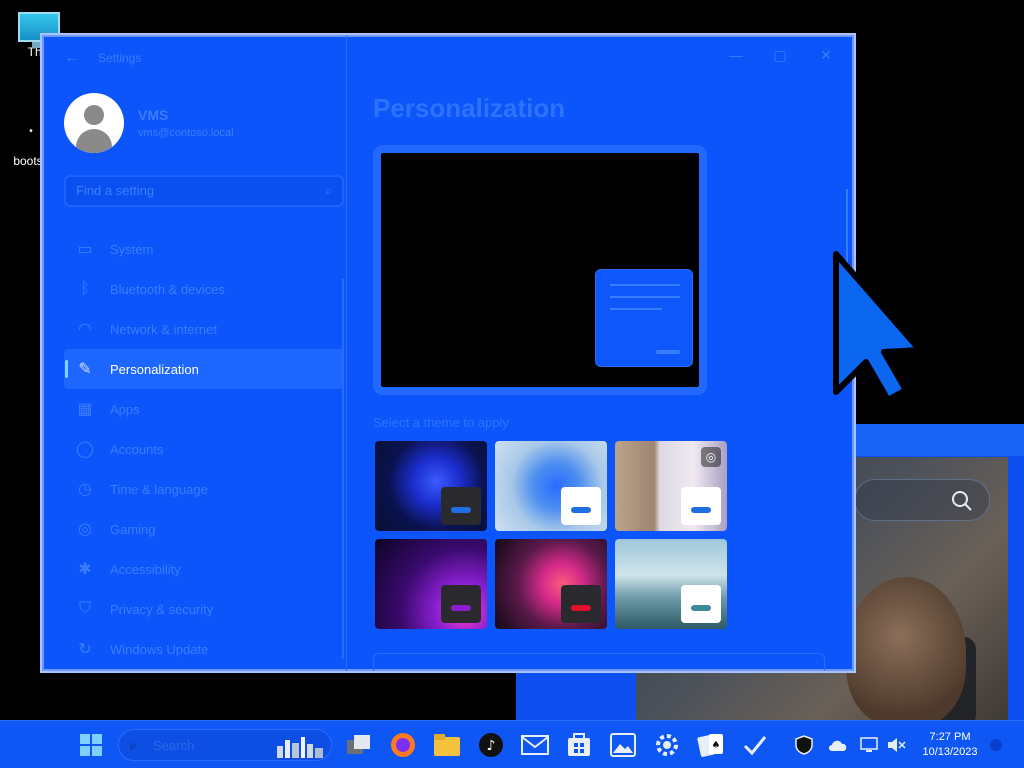 The width and height of the screenshot is (1024, 768). What do you see at coordinates (204, 569) in the screenshot?
I see `sidebar-item-accessibility: ✱ Accessibility` at bounding box center [204, 569].